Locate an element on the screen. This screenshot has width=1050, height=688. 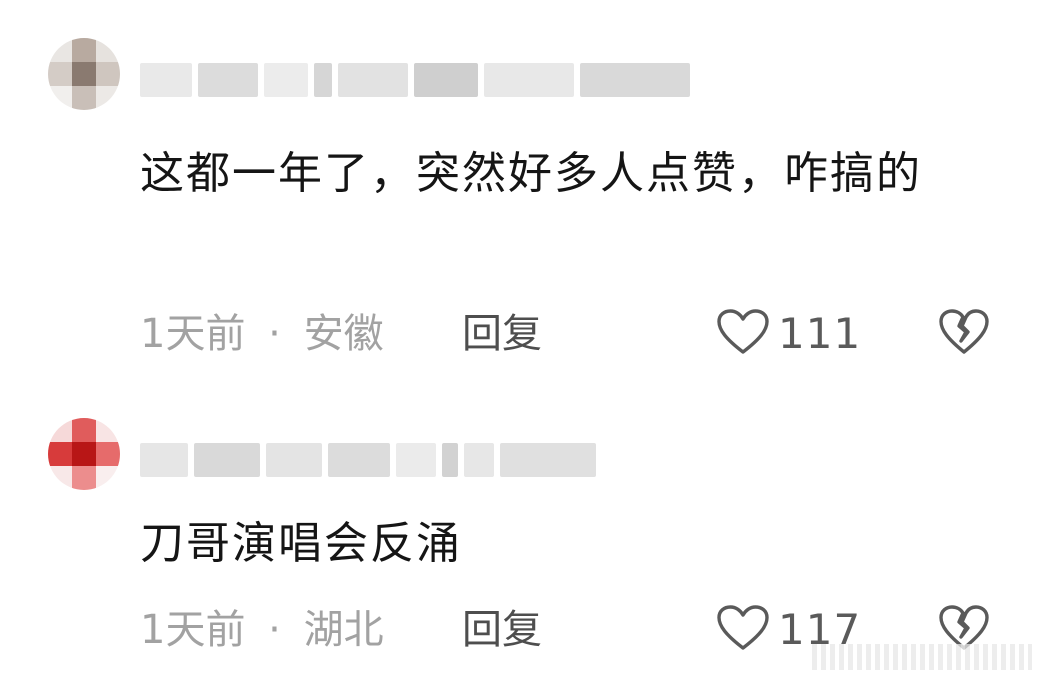
comment-location: 安徽 is located at coordinates (343, 334).